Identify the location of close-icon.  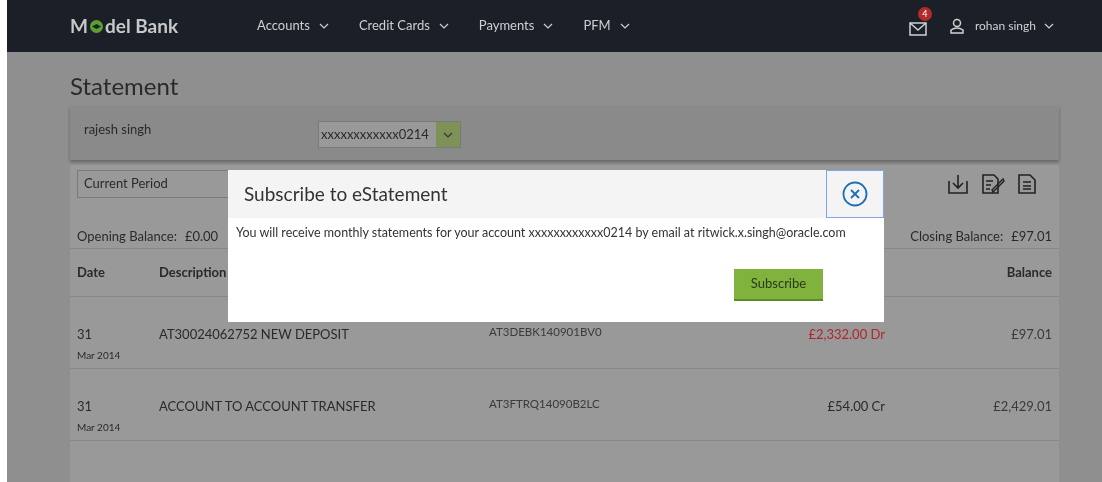
(855, 194).